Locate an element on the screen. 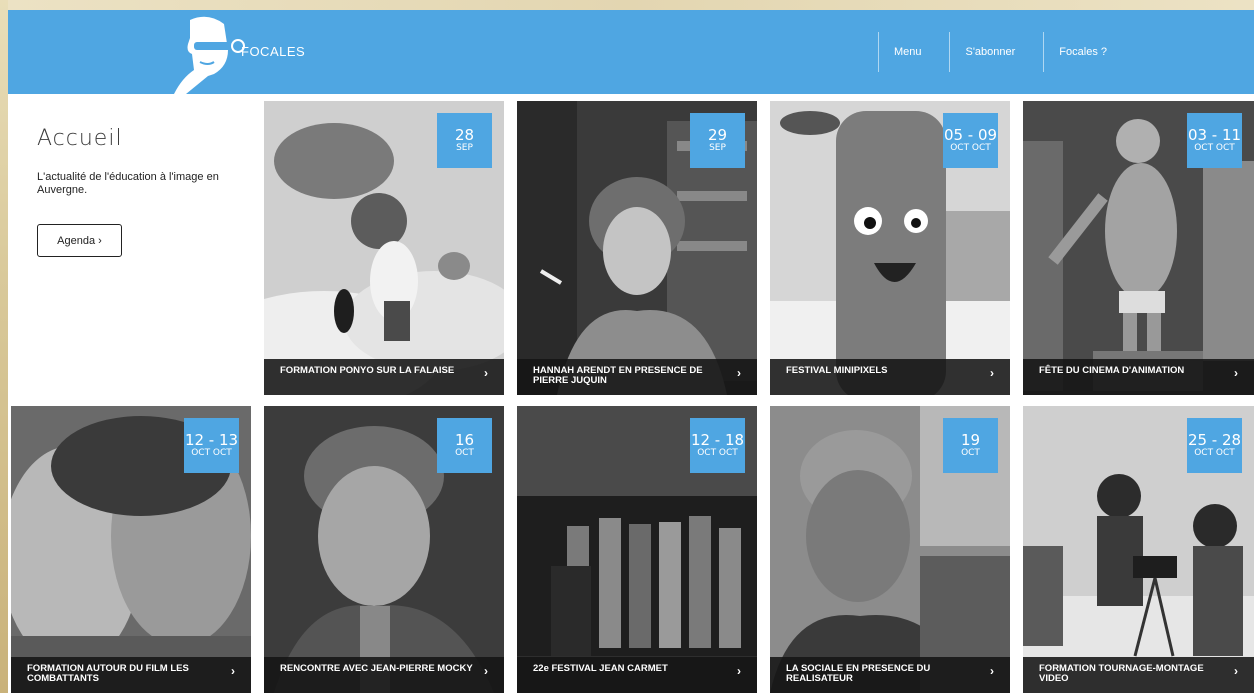 The image size is (1254, 693). event-tile-ponyo: 28 SEP FORMATION PONYO SUR LA FALAISE › is located at coordinates (384, 248).